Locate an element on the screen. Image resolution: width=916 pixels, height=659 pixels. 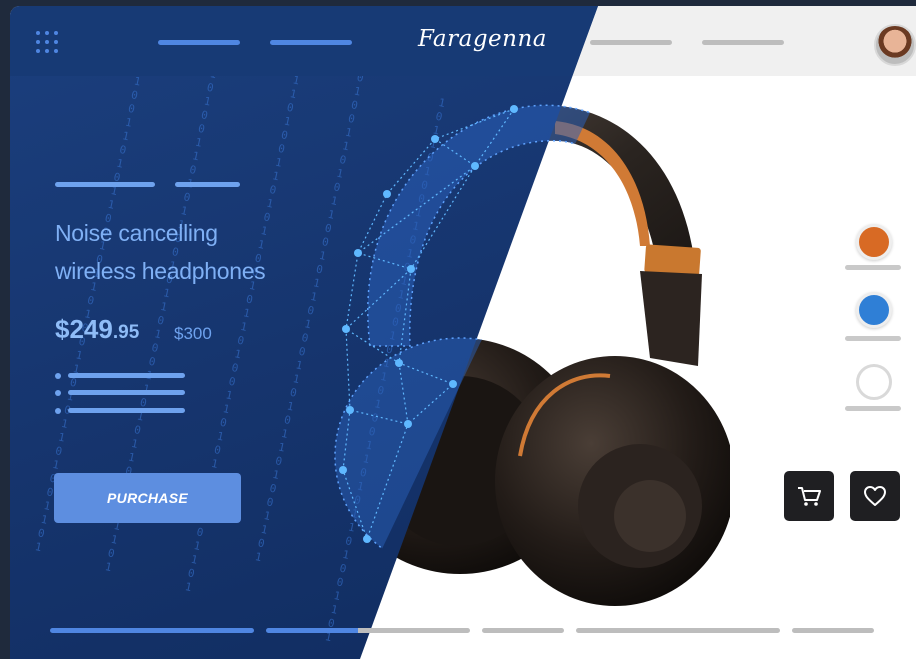
add-to-cart-button is located at coordinates (809, 496).